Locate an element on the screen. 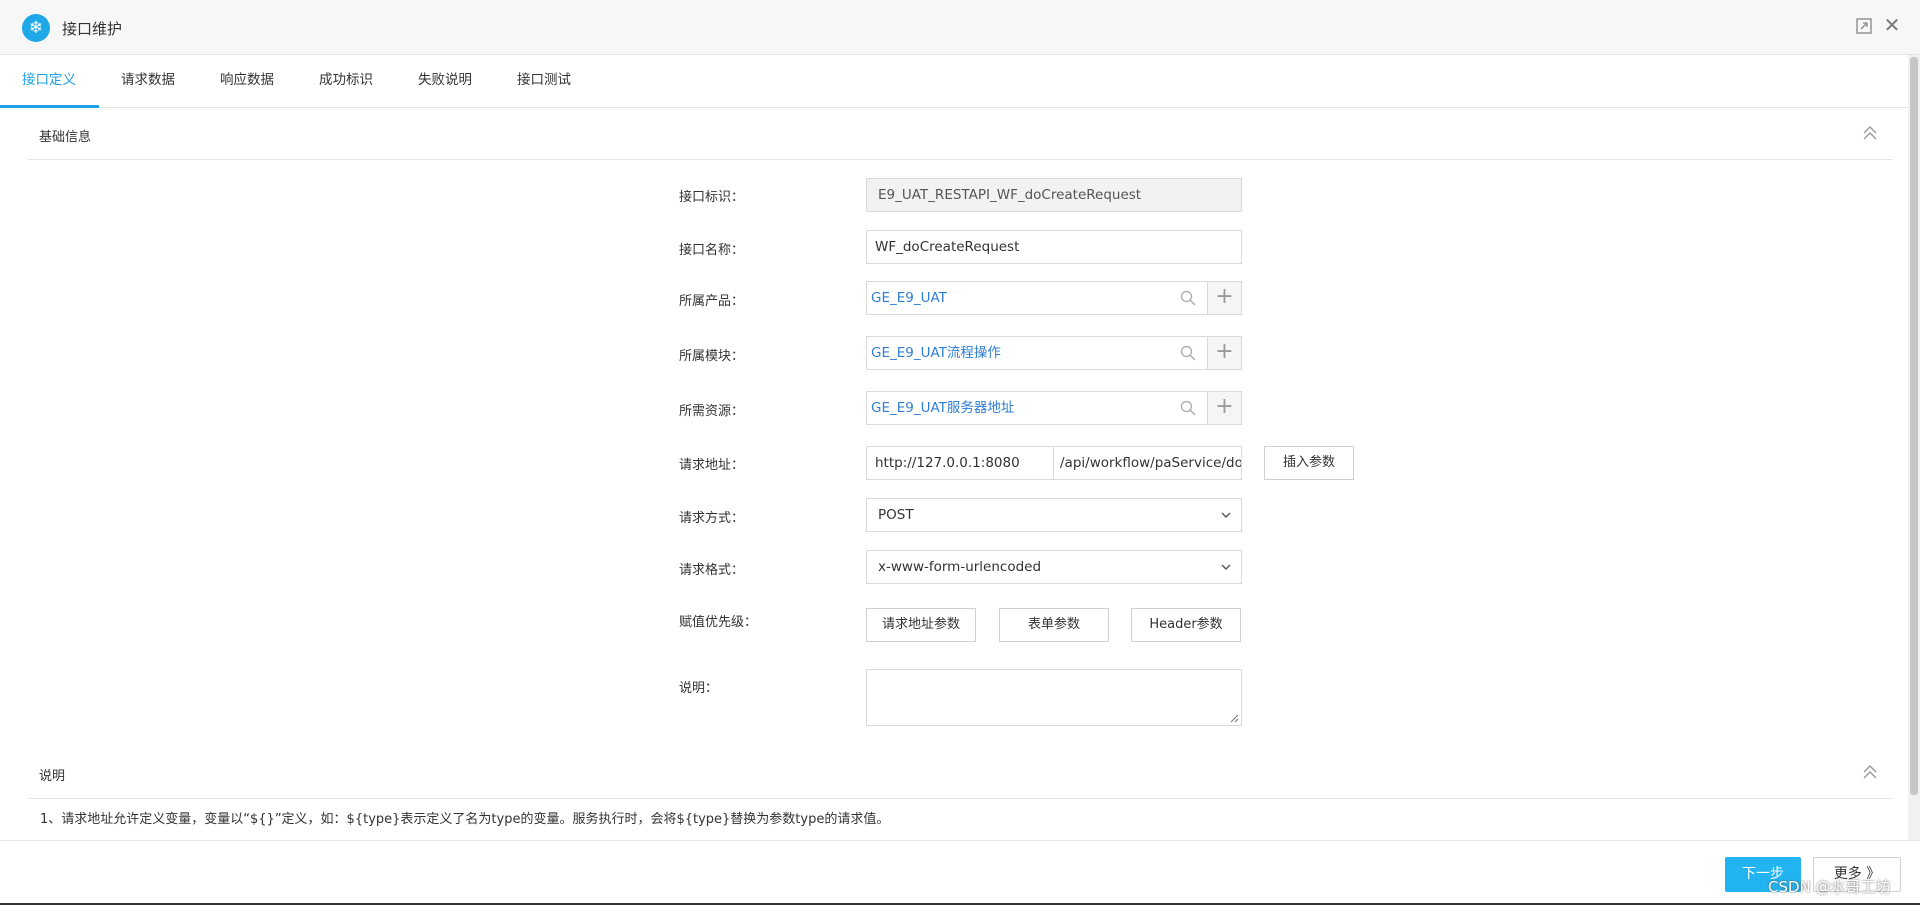 This screenshot has width=1920, height=905. product-browser: GE_E9_UAT + is located at coordinates (1054, 298).